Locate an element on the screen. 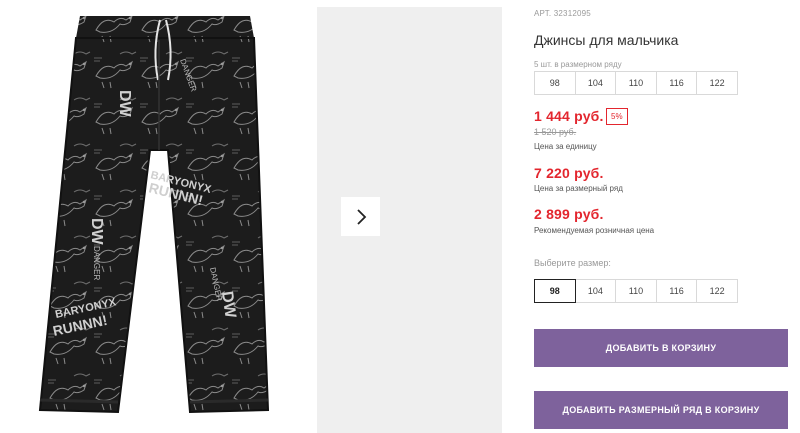 This screenshot has width=800, height=433. pack-size-row: 98 104 110 116 122 is located at coordinates (636, 83).